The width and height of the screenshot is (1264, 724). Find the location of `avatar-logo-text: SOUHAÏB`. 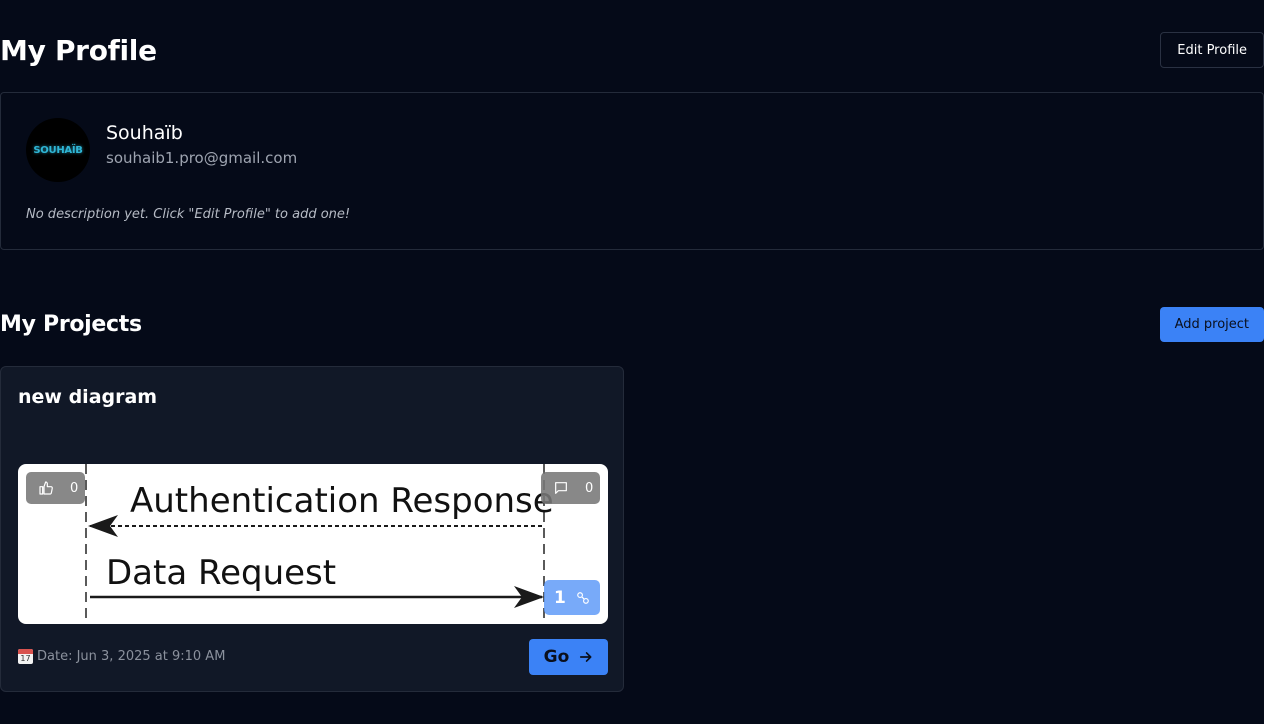

avatar-logo-text: SOUHAÏB is located at coordinates (58, 150).